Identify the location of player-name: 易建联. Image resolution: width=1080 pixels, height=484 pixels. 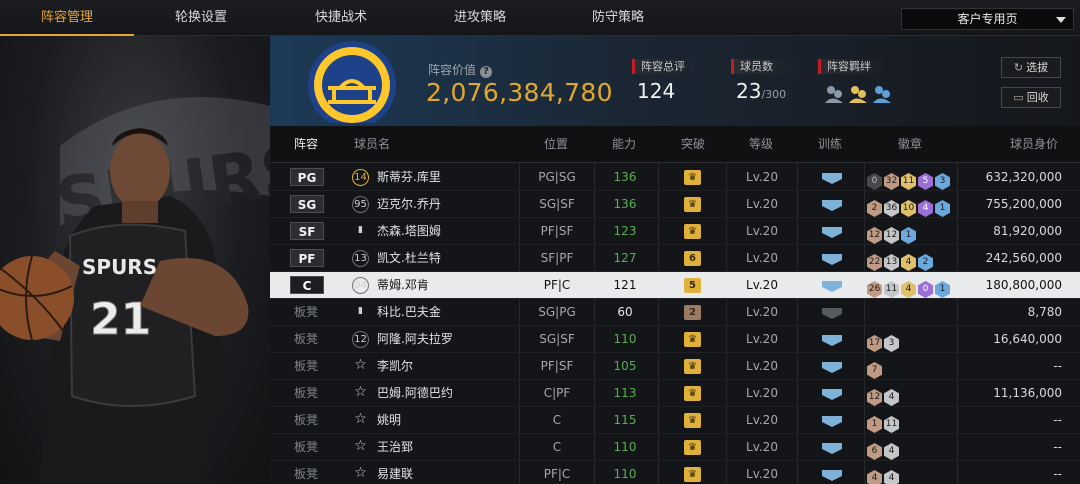
(395, 472).